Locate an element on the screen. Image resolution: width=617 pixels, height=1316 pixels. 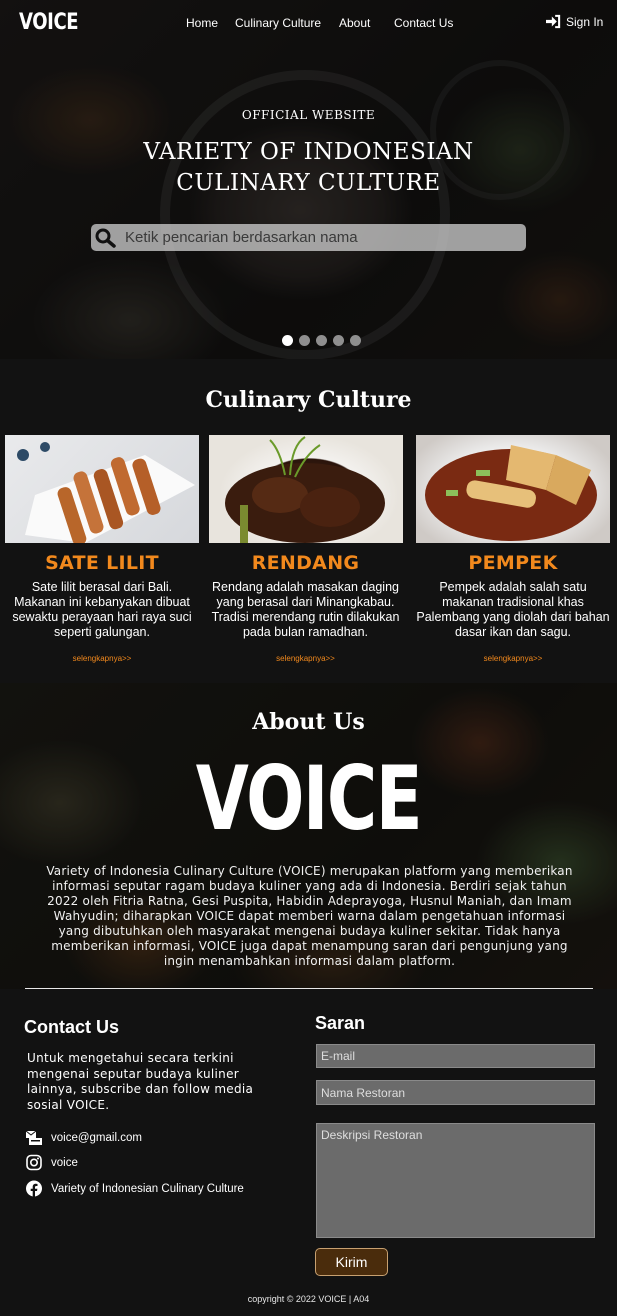
about-title: About Us is located at coordinates (308, 722).